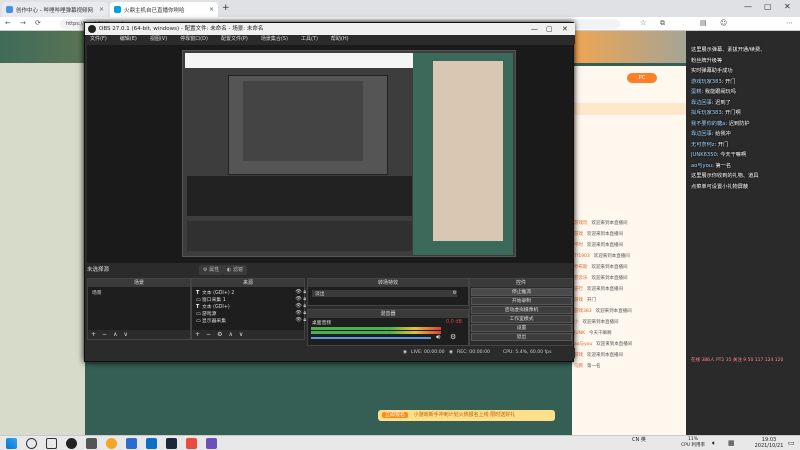 This screenshot has height=450, width=800. What do you see at coordinates (93, 334) in the screenshot?
I see `add-scene-button: +` at bounding box center [93, 334].